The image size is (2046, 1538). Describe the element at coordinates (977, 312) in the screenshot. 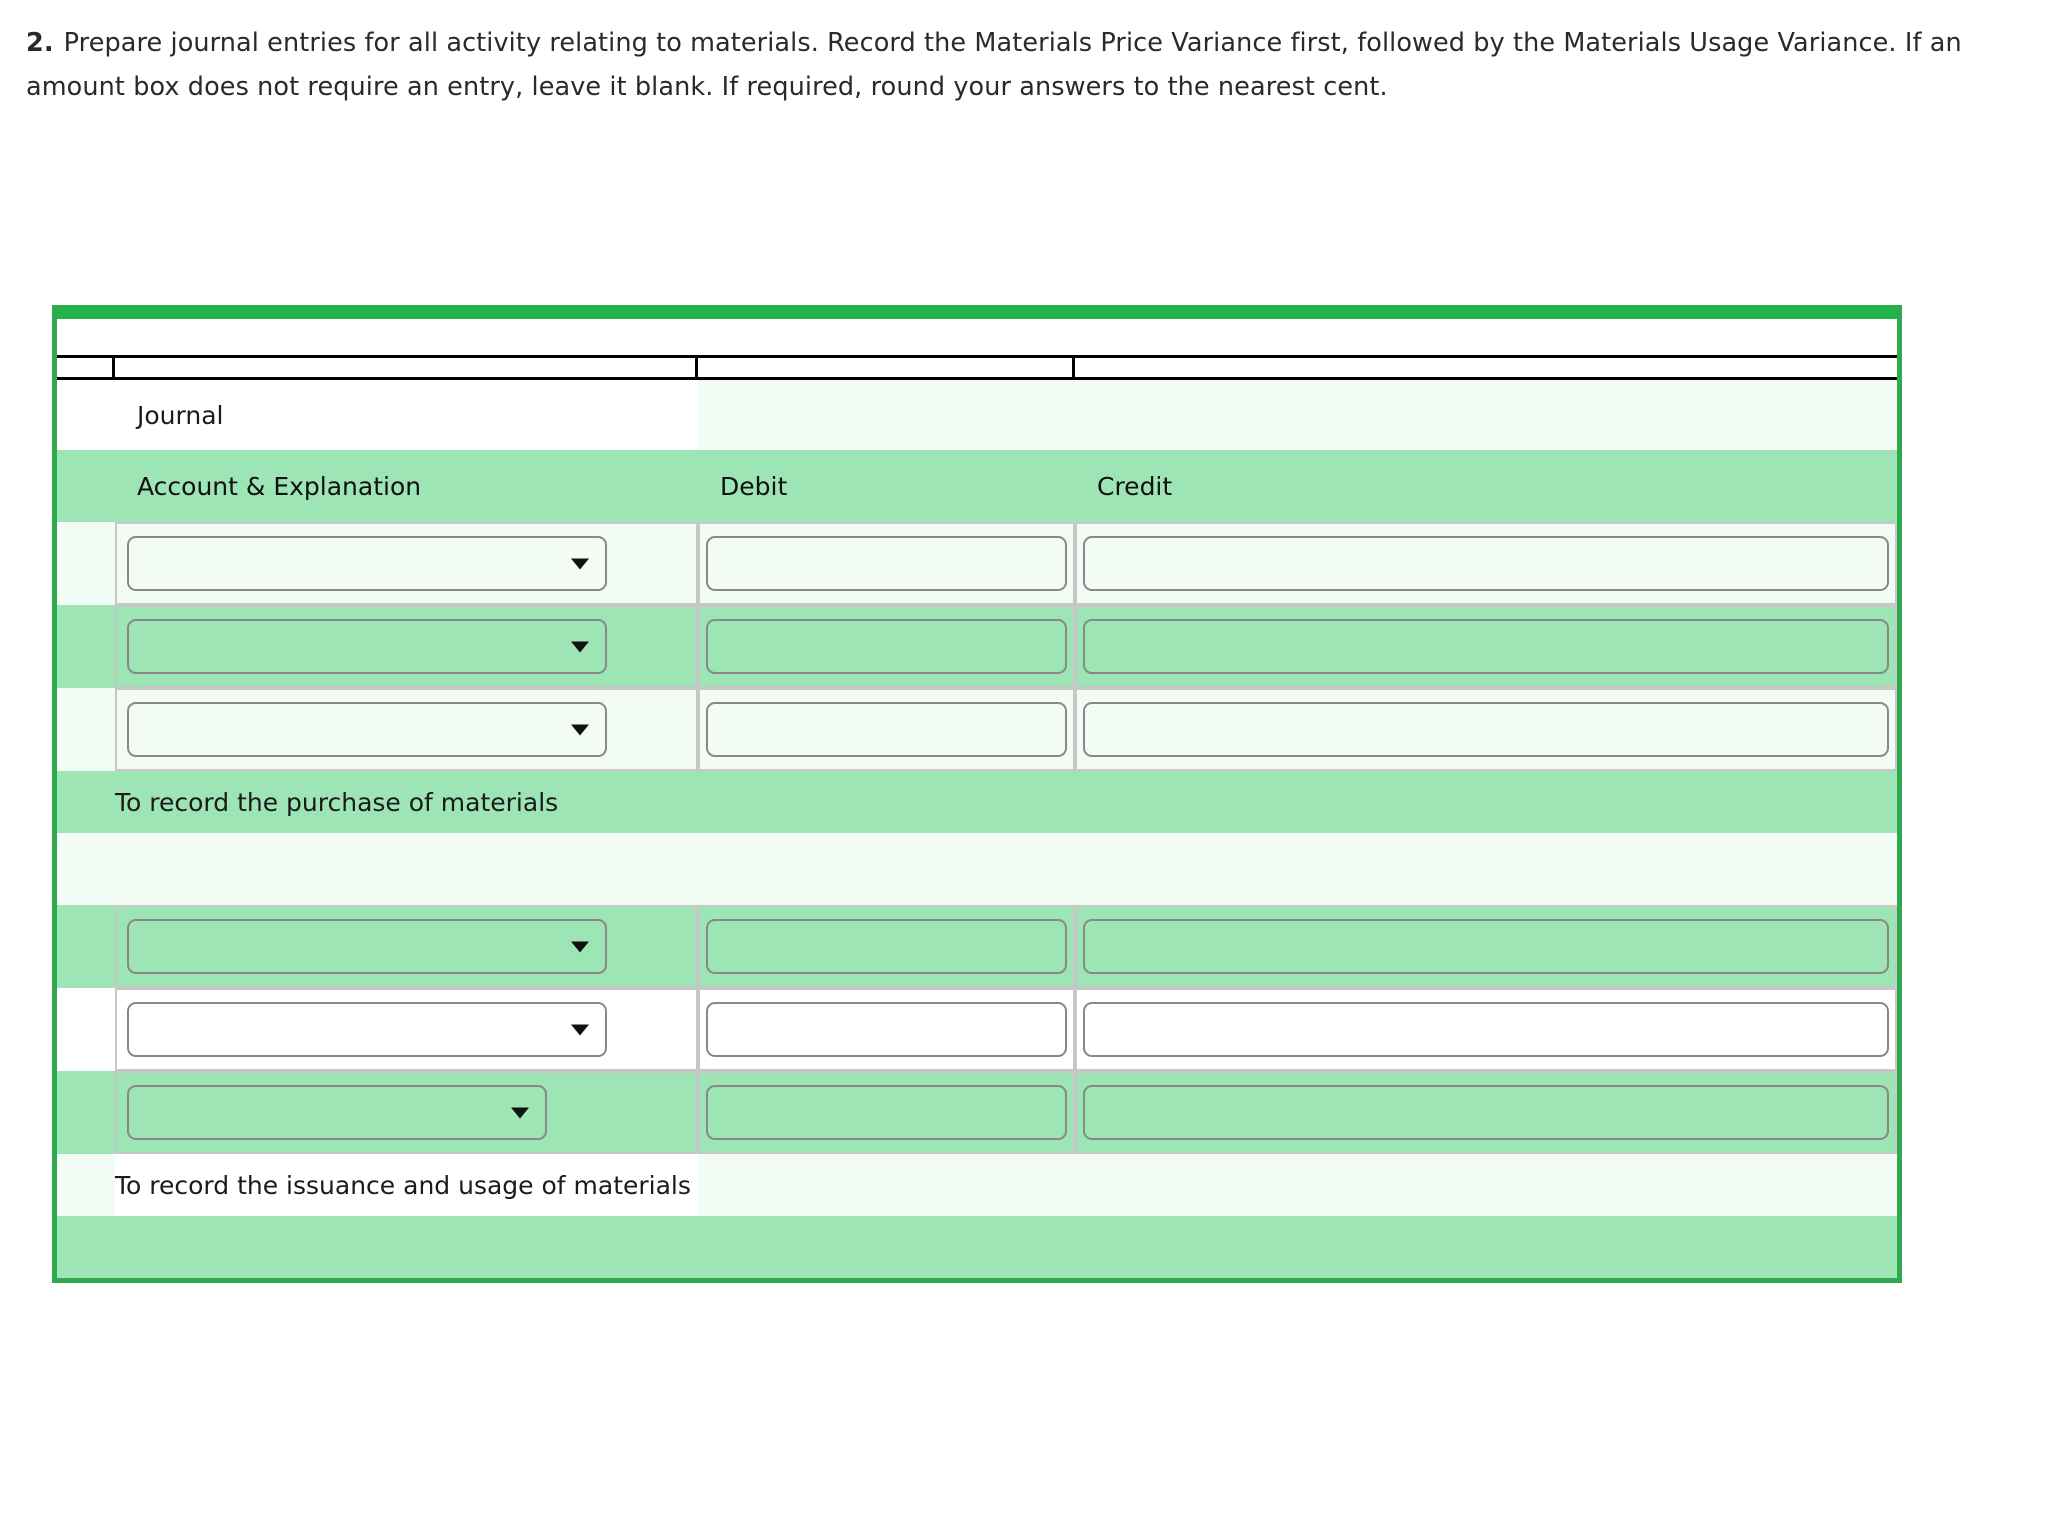

I see `journal-top-accent-bar` at that location.